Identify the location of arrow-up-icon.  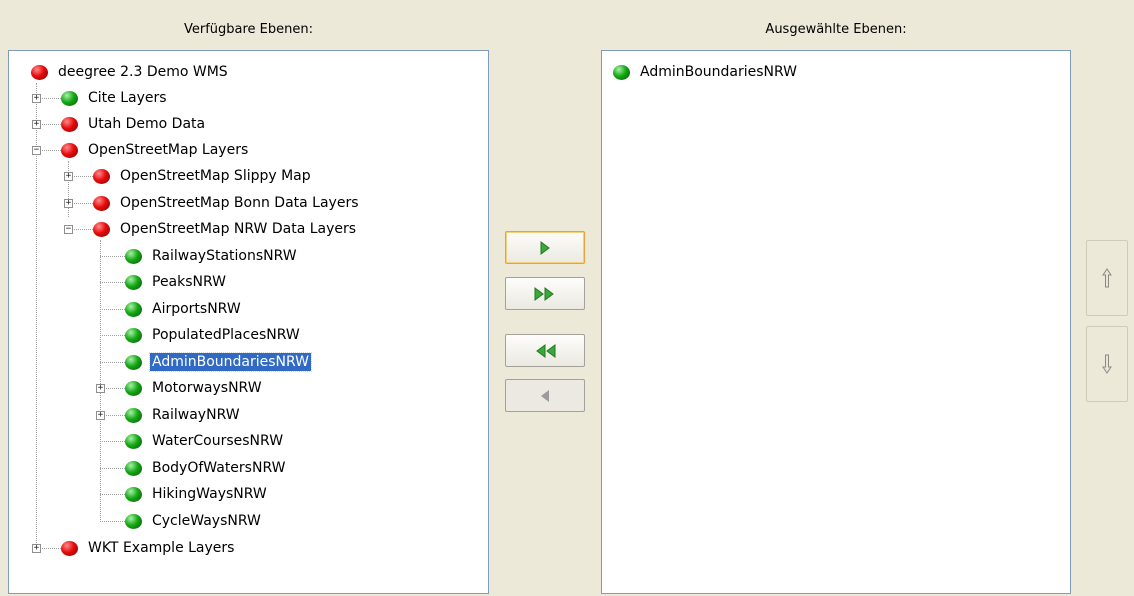
(1107, 278).